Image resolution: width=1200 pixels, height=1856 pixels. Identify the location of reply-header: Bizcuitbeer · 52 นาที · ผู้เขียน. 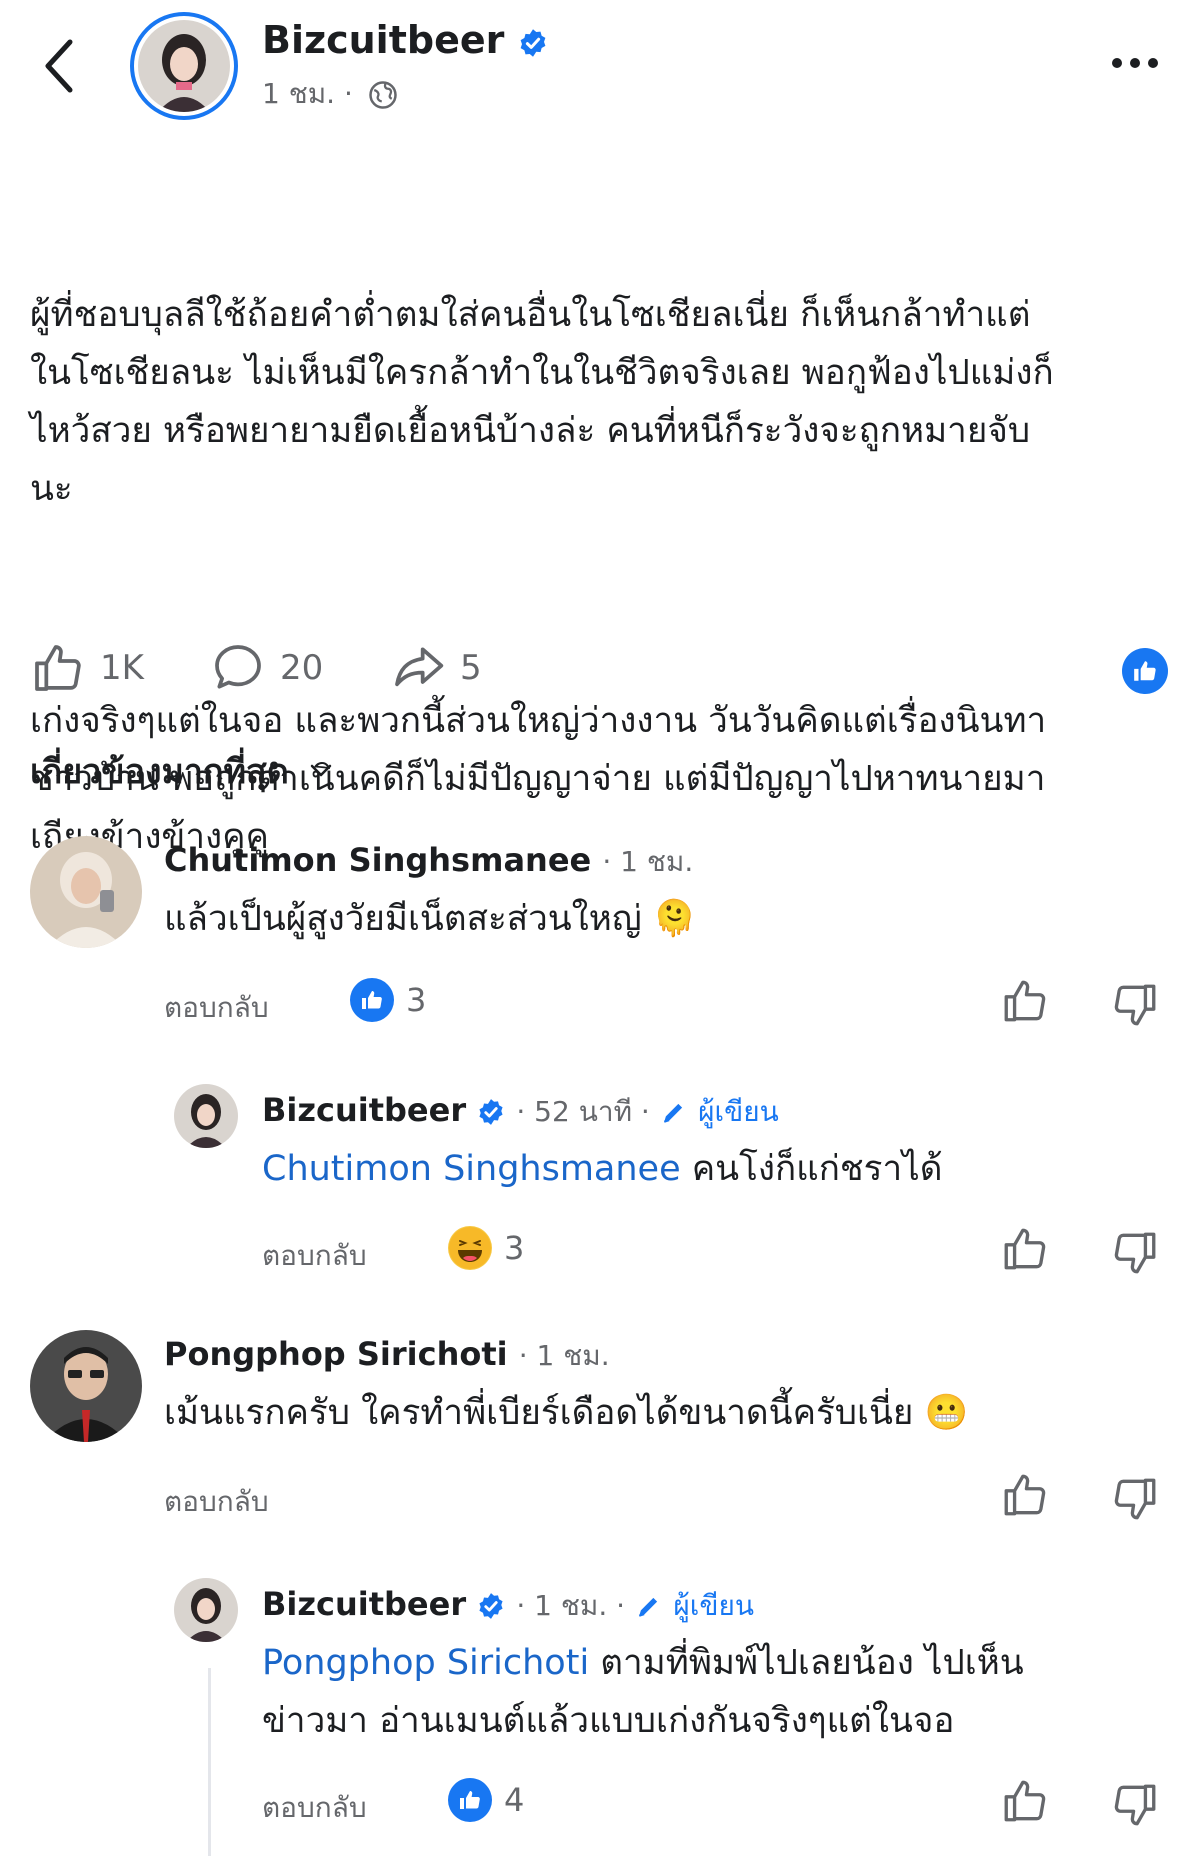
(520, 1112).